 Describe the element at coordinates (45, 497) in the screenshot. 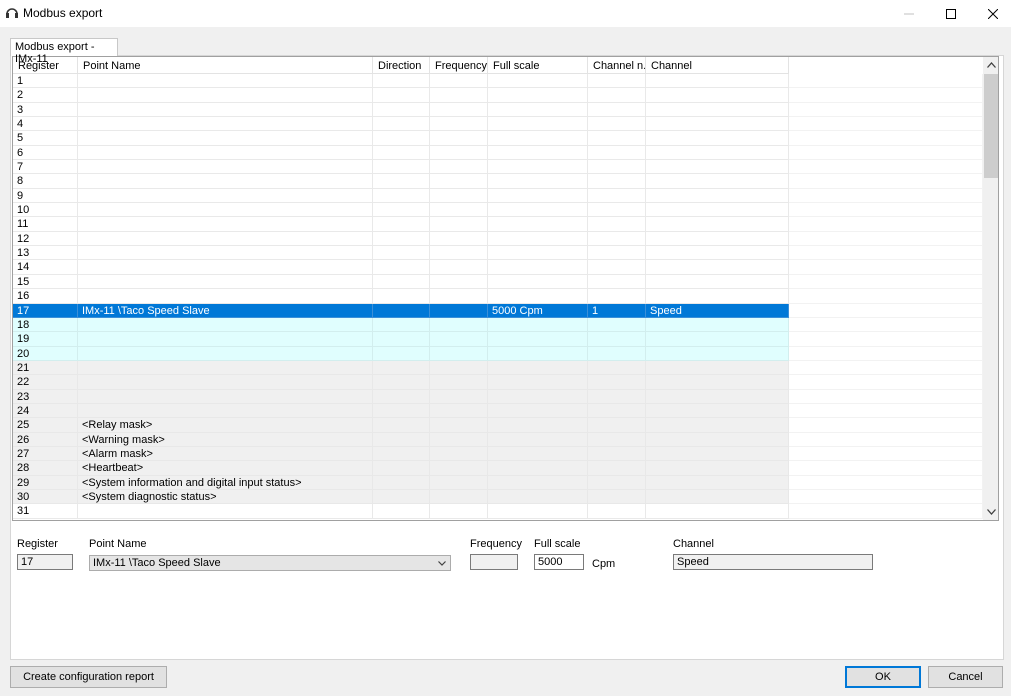

I see `cell-register: 30` at that location.